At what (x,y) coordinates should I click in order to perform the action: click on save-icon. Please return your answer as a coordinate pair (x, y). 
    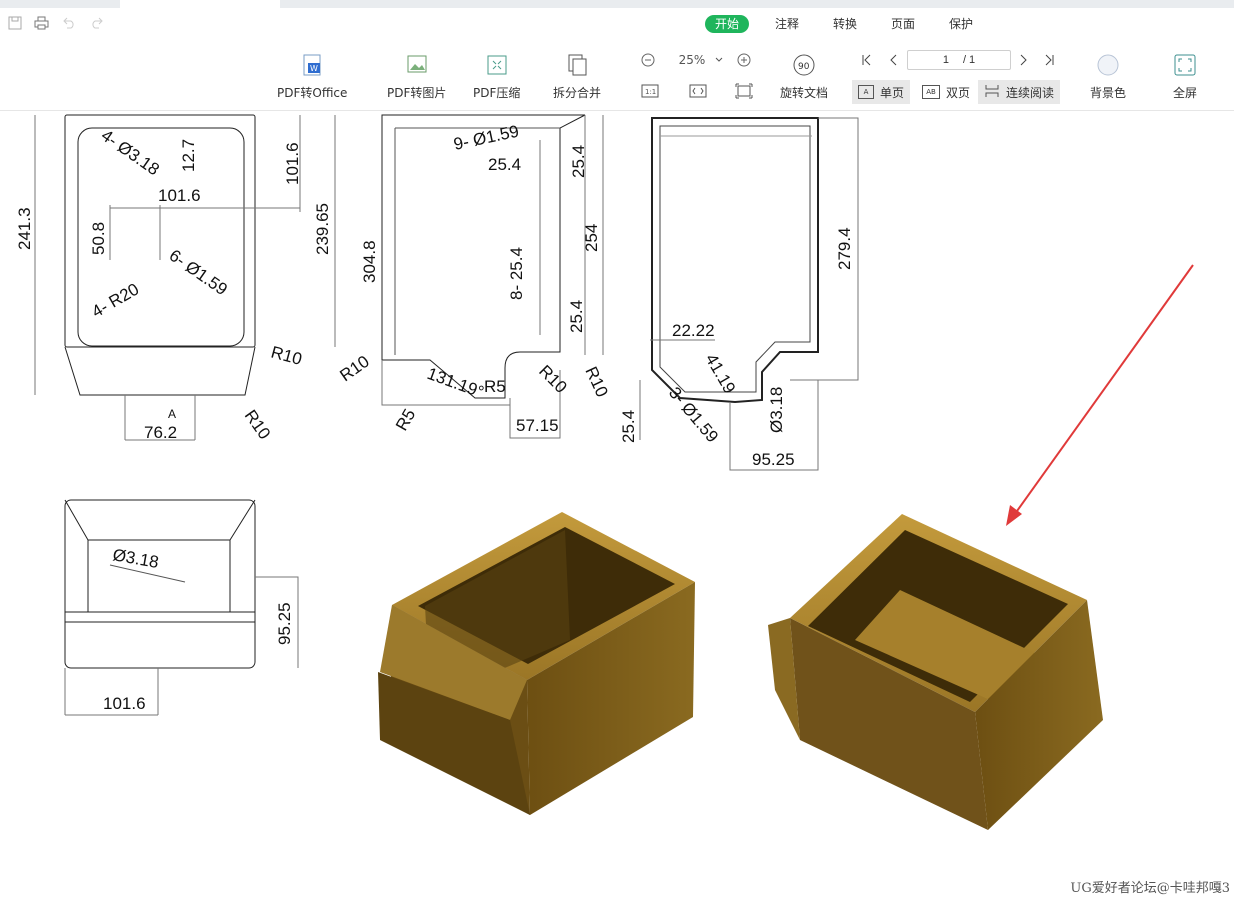
    Looking at the image, I should click on (15, 23).